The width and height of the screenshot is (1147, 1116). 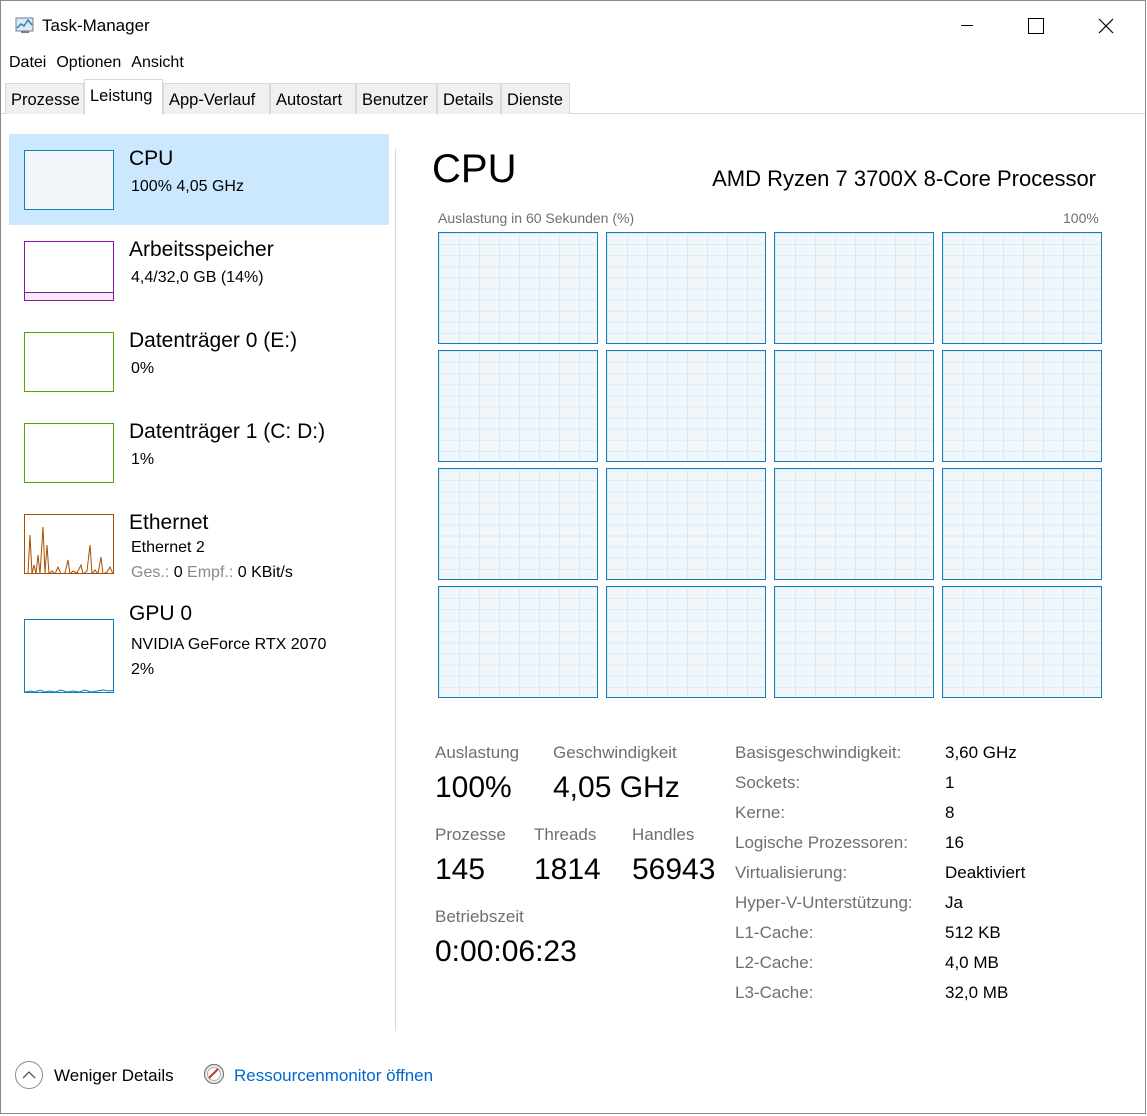 What do you see at coordinates (70, 549) in the screenshot?
I see `ethernet-sparkline` at bounding box center [70, 549].